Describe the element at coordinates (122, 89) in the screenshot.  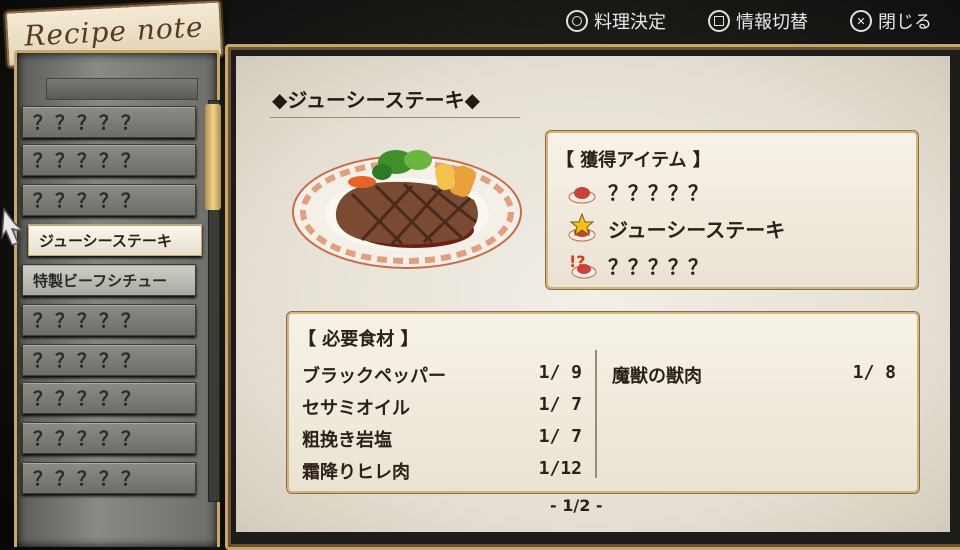
I see `list-header-bar` at that location.